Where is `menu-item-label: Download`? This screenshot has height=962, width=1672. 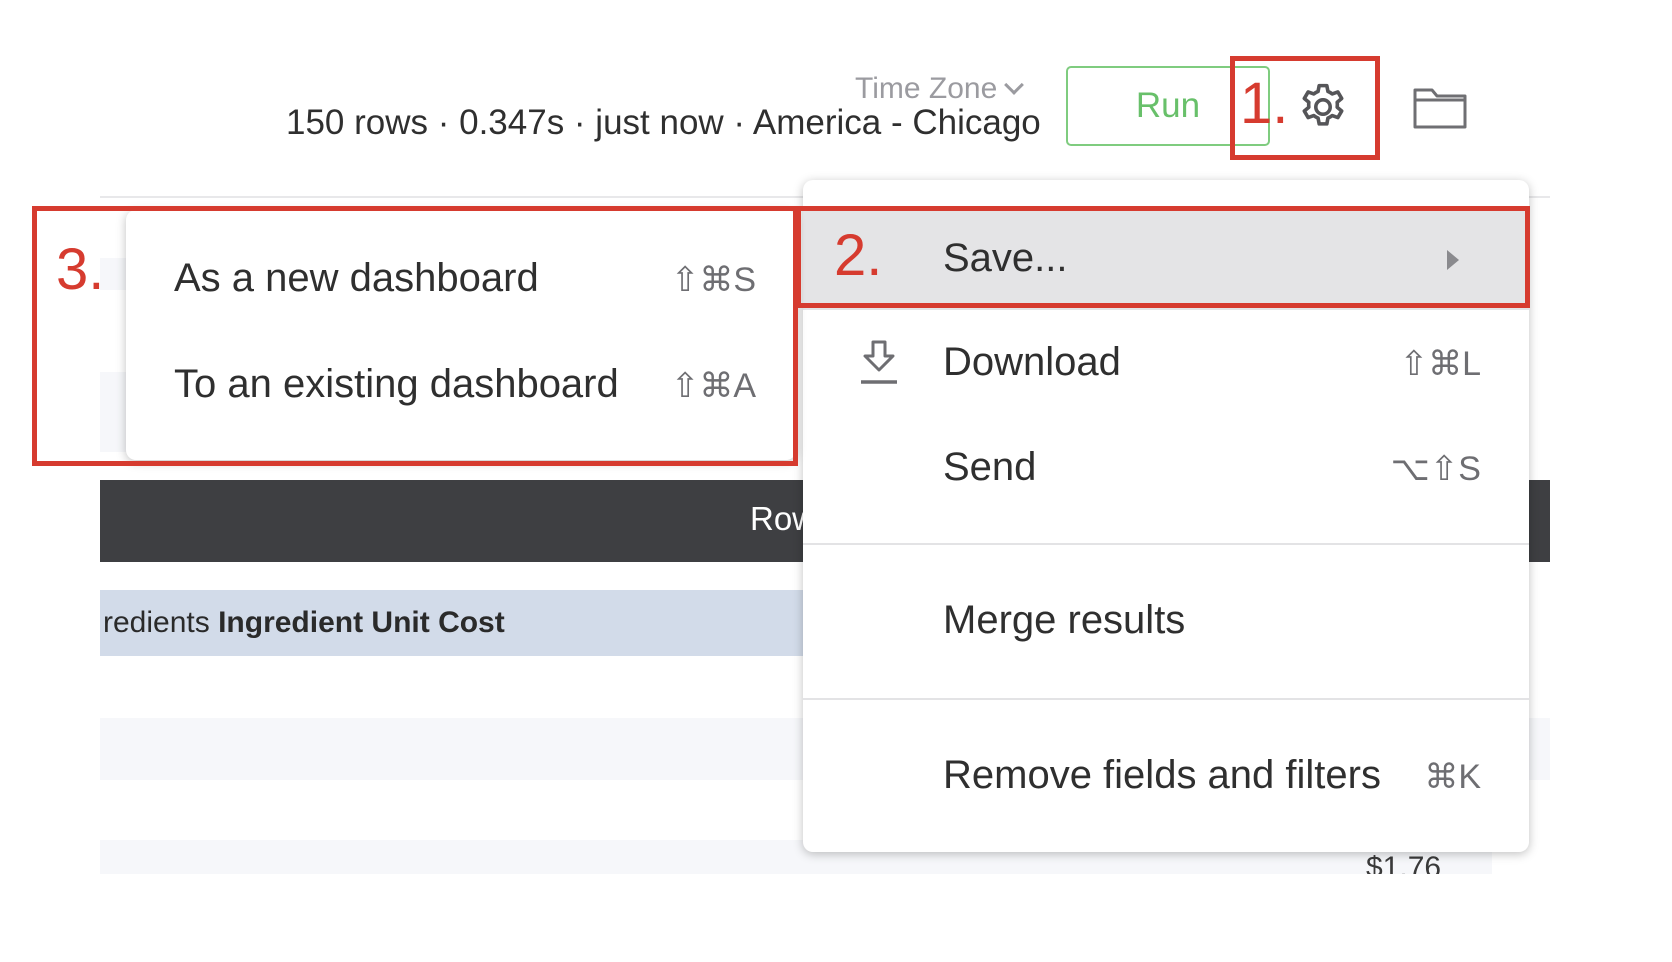 menu-item-label: Download is located at coordinates (1032, 362).